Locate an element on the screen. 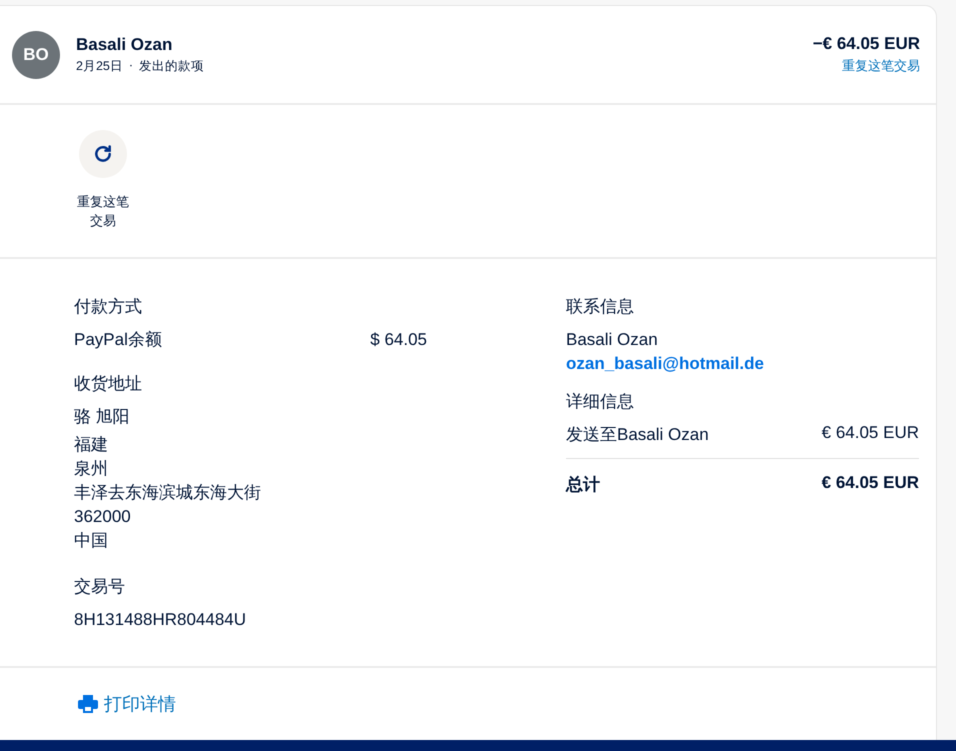 Image resolution: width=956 pixels, height=751 pixels. repeat-action-button: 重复这笔交易 is located at coordinates (103, 193).